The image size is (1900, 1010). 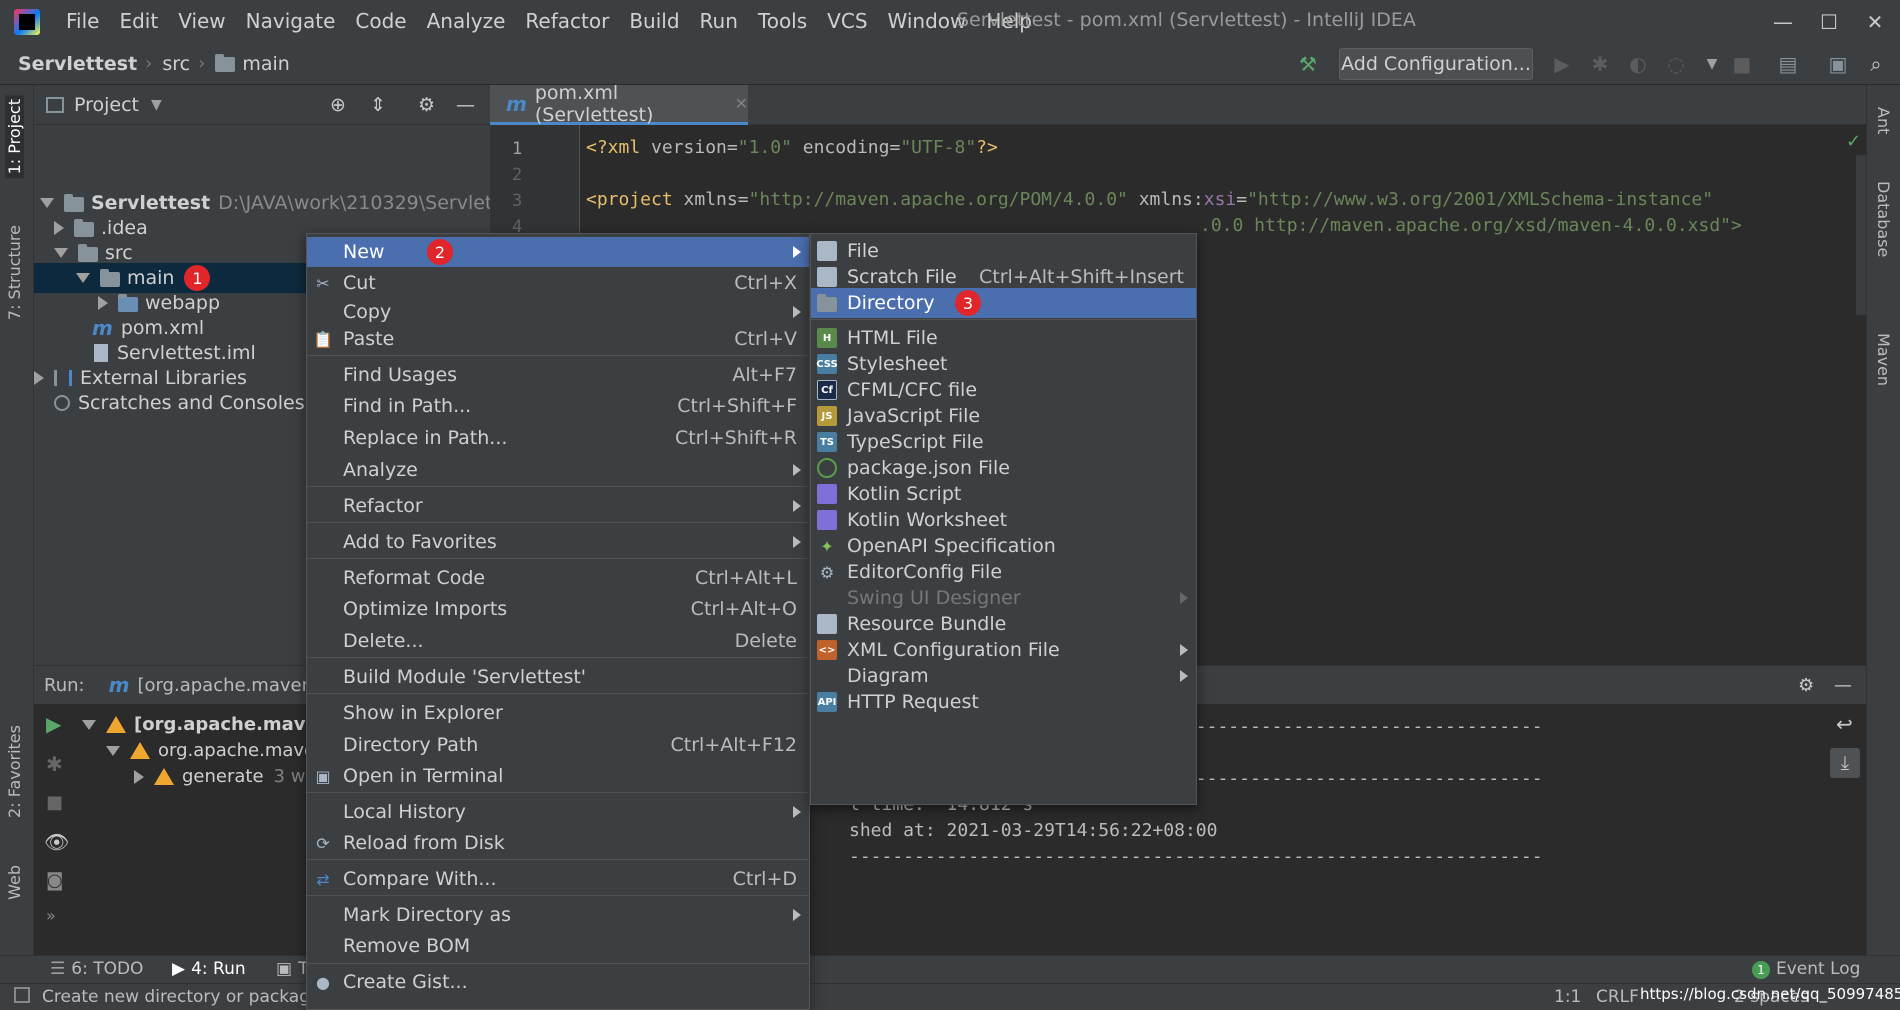 What do you see at coordinates (1676, 64) in the screenshot?
I see `profile-icon: ◌` at bounding box center [1676, 64].